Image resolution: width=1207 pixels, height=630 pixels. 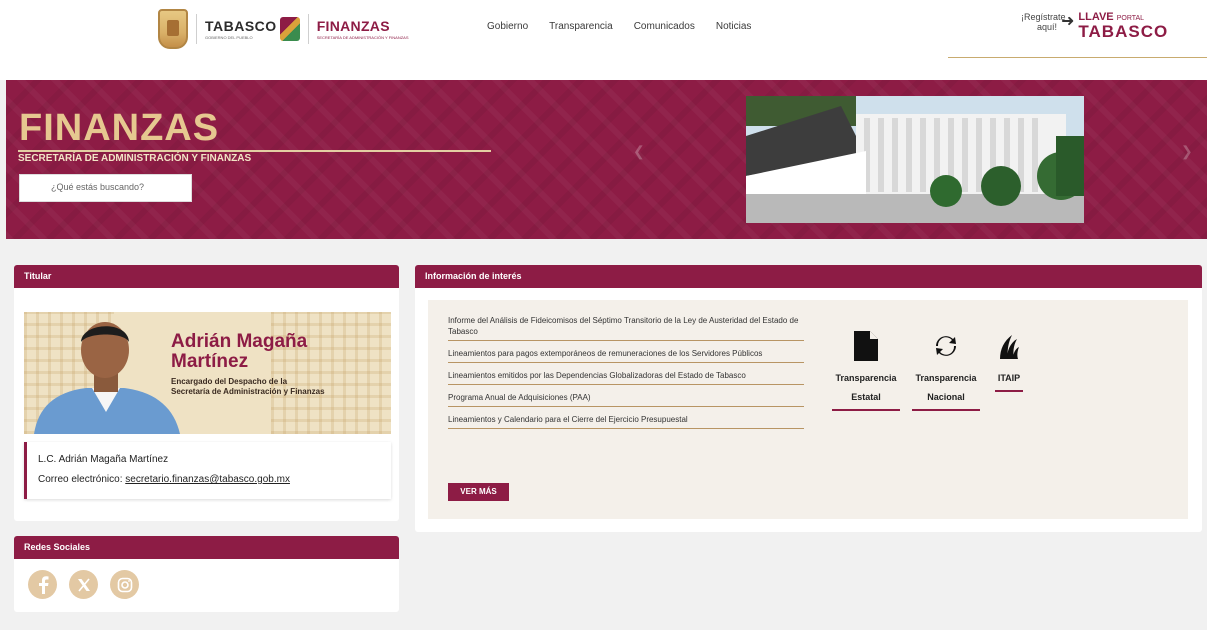 I want to click on tile-itaip: ITAIP, so click(x=1009, y=370).